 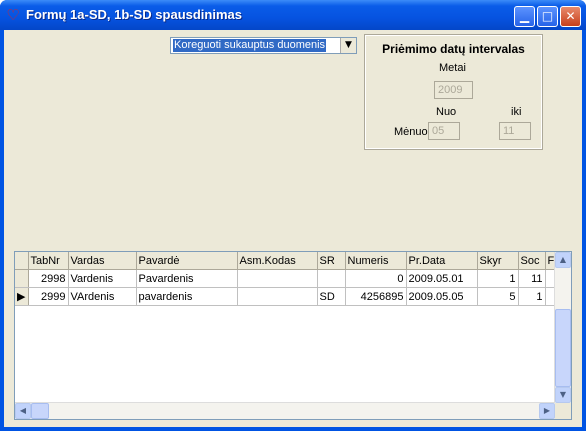 I want to click on maximize-button: □, so click(x=547, y=16).